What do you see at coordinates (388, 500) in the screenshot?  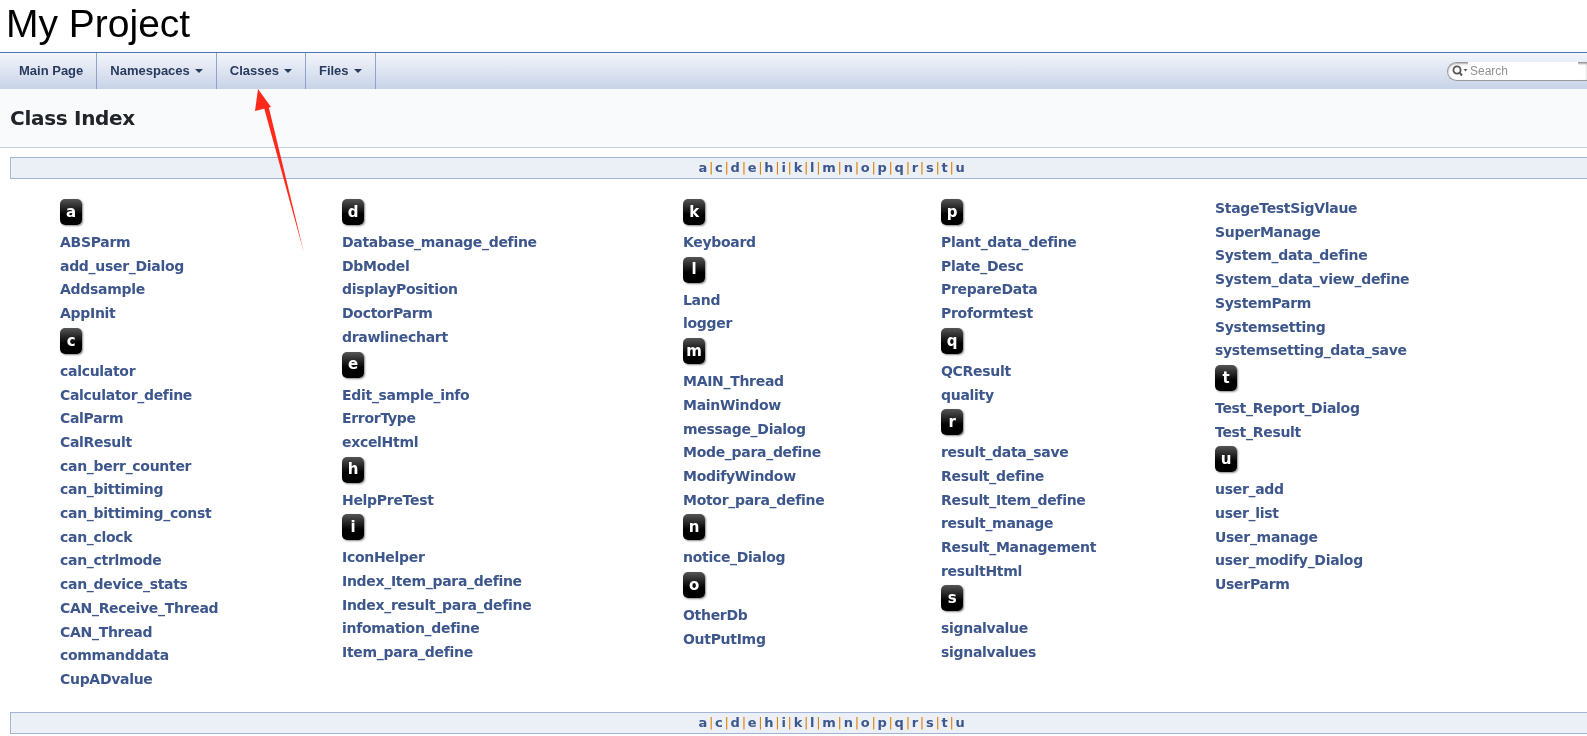 I see `class-link: HelpPreTest` at bounding box center [388, 500].